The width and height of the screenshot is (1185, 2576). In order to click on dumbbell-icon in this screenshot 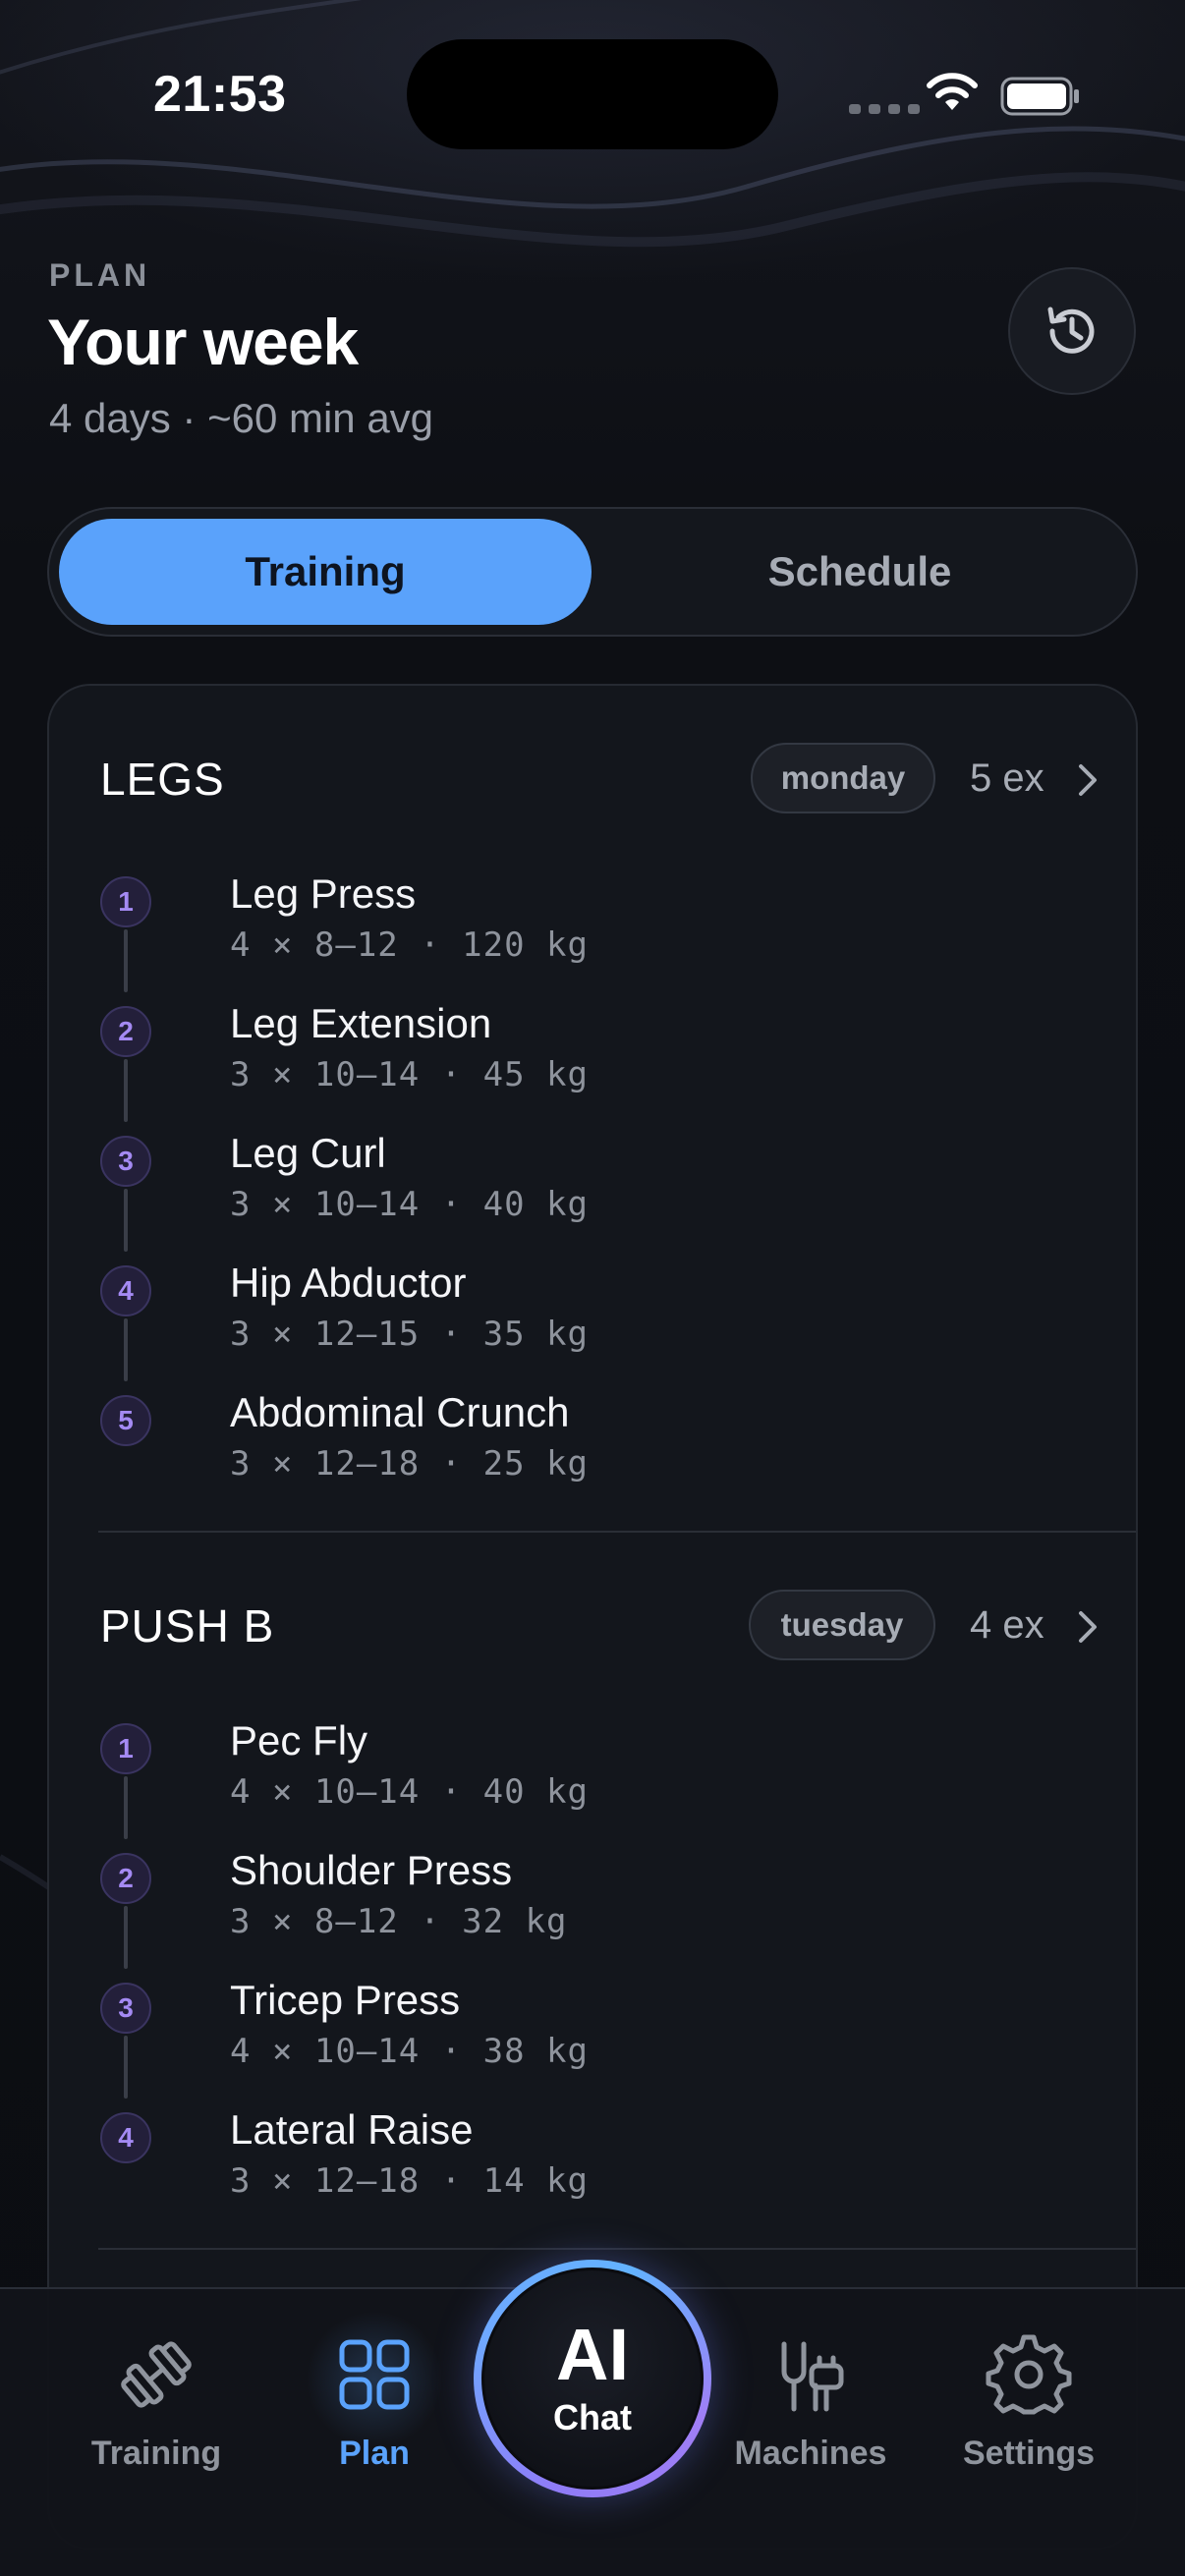, I will do `click(156, 2374)`.